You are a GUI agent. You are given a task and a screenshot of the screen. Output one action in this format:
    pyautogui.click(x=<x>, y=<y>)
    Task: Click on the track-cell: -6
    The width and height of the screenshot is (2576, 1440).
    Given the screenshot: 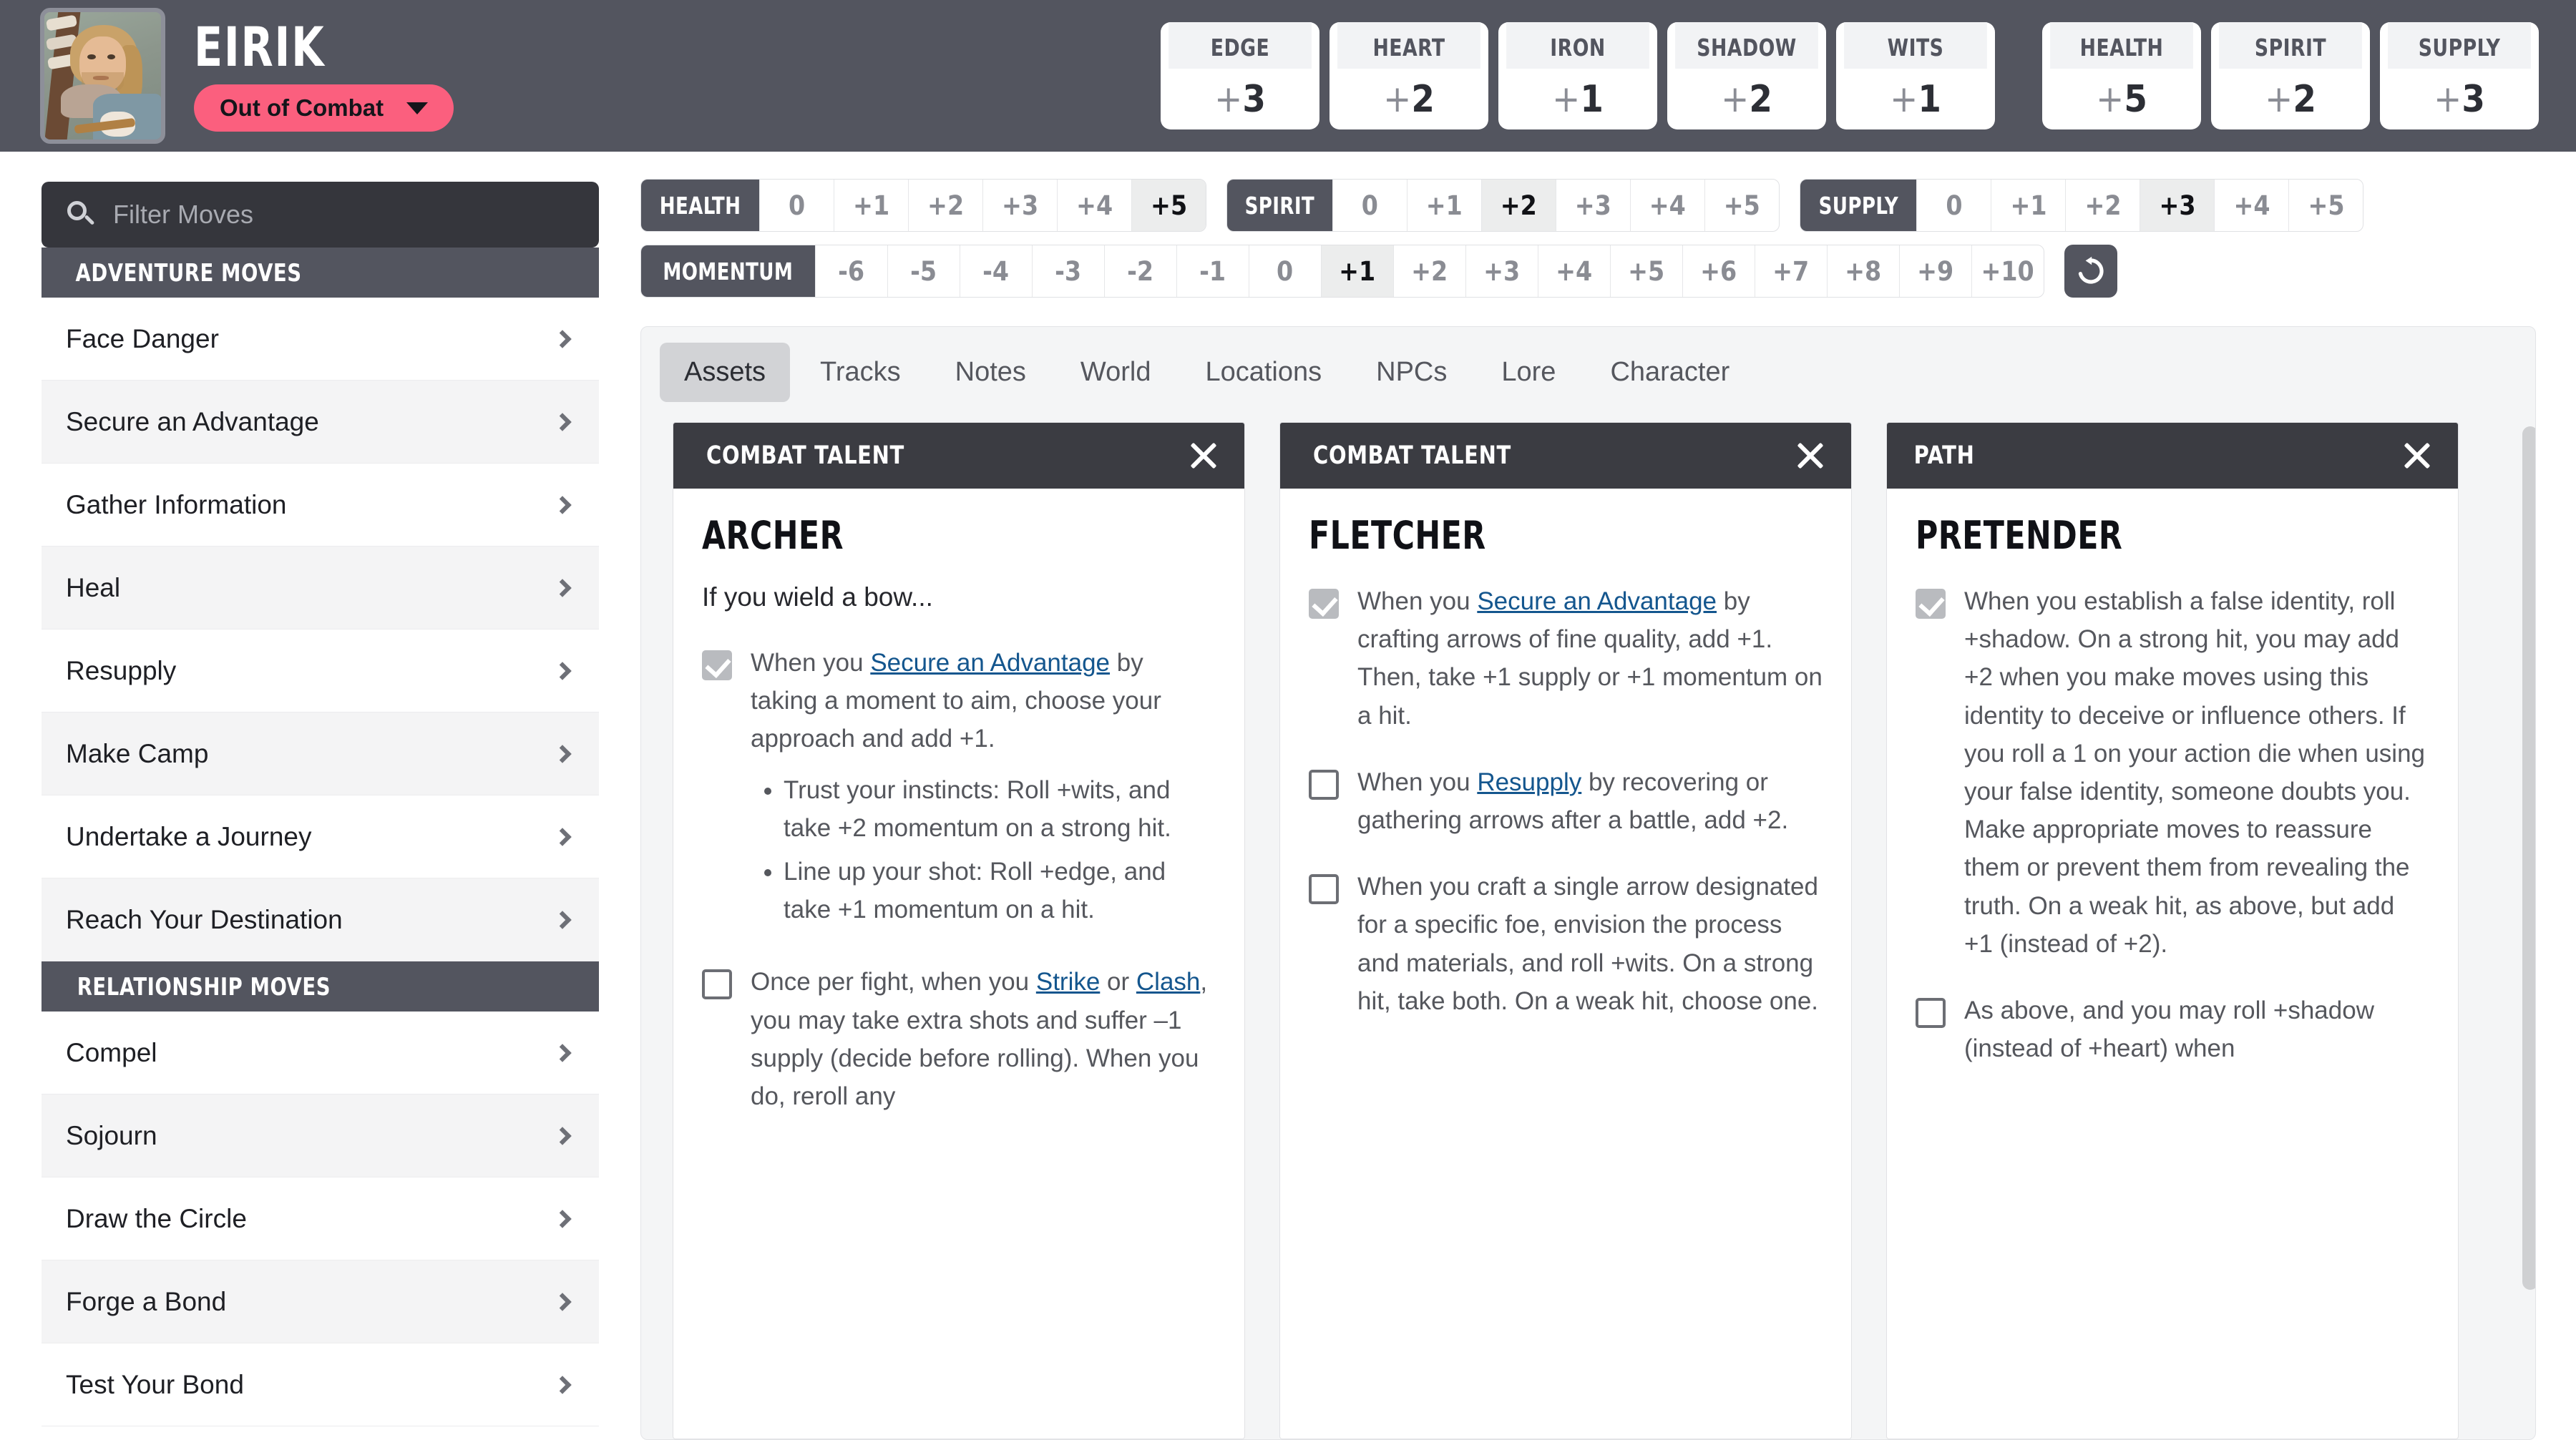 What is the action you would take?
    pyautogui.click(x=850, y=271)
    